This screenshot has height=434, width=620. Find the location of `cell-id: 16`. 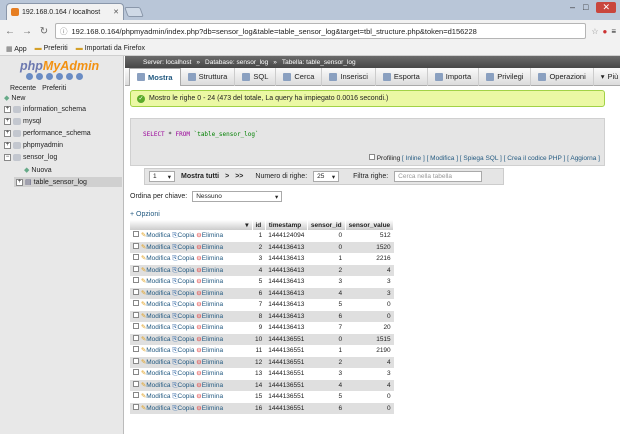

cell-id: 16 is located at coordinates (259, 408).